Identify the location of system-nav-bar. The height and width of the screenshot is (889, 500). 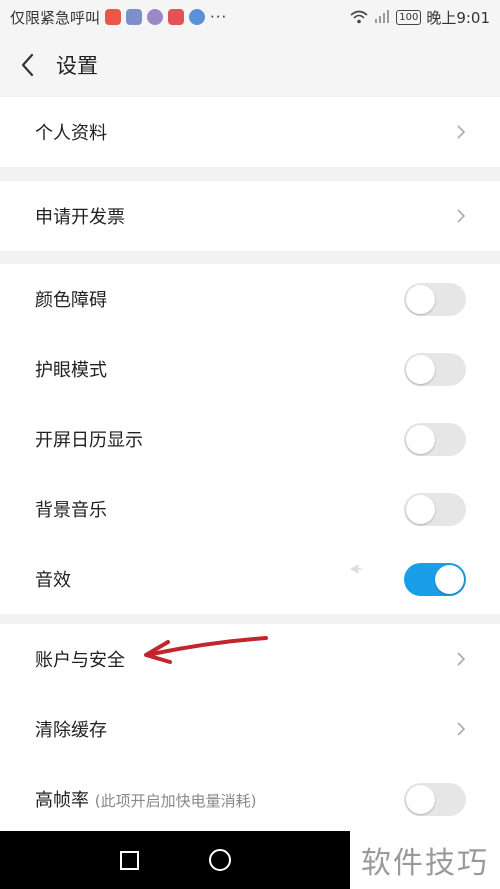
(175, 860).